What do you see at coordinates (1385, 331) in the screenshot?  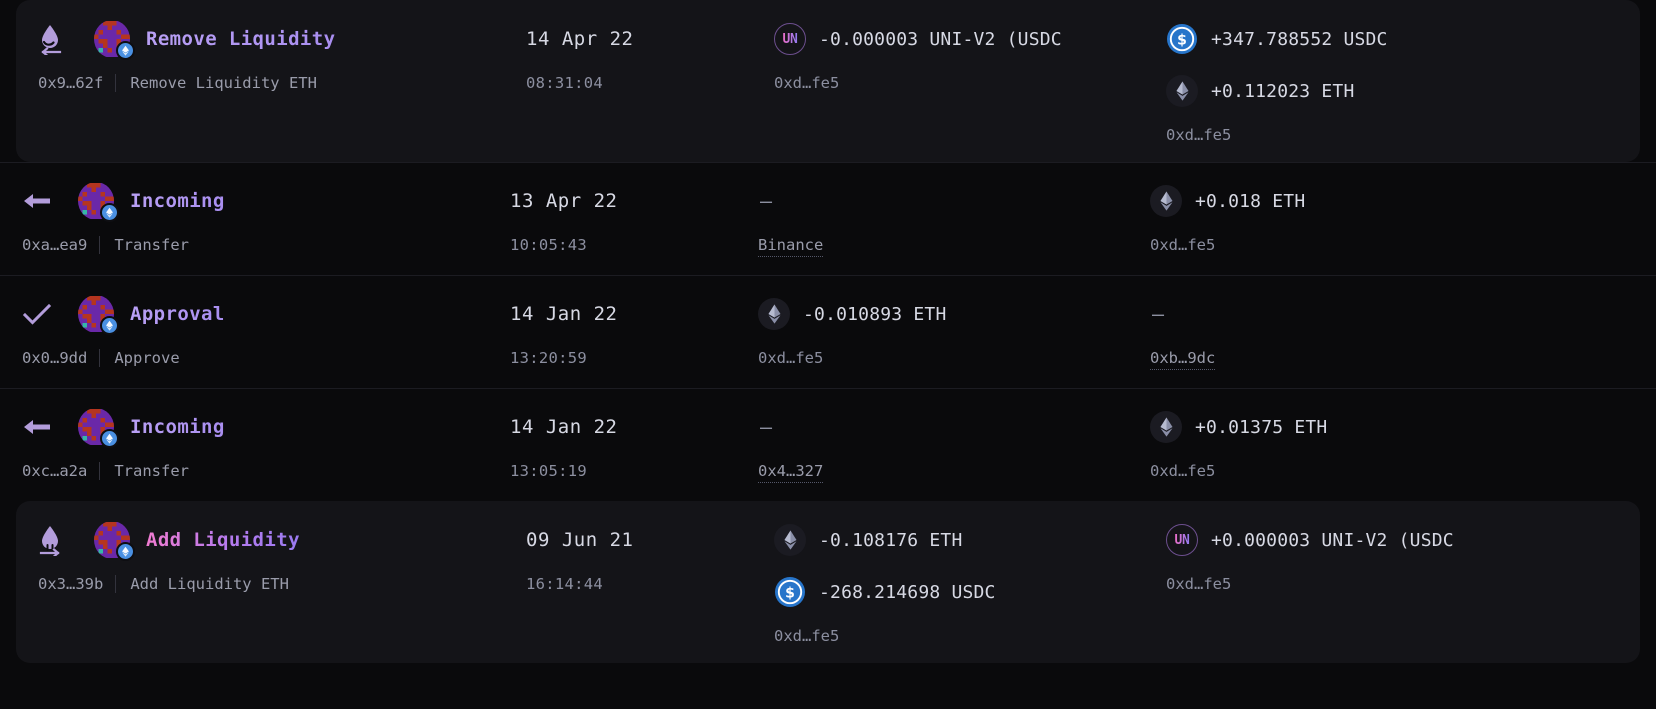 I see `transaction-received-column: — 0xb…9dc` at bounding box center [1385, 331].